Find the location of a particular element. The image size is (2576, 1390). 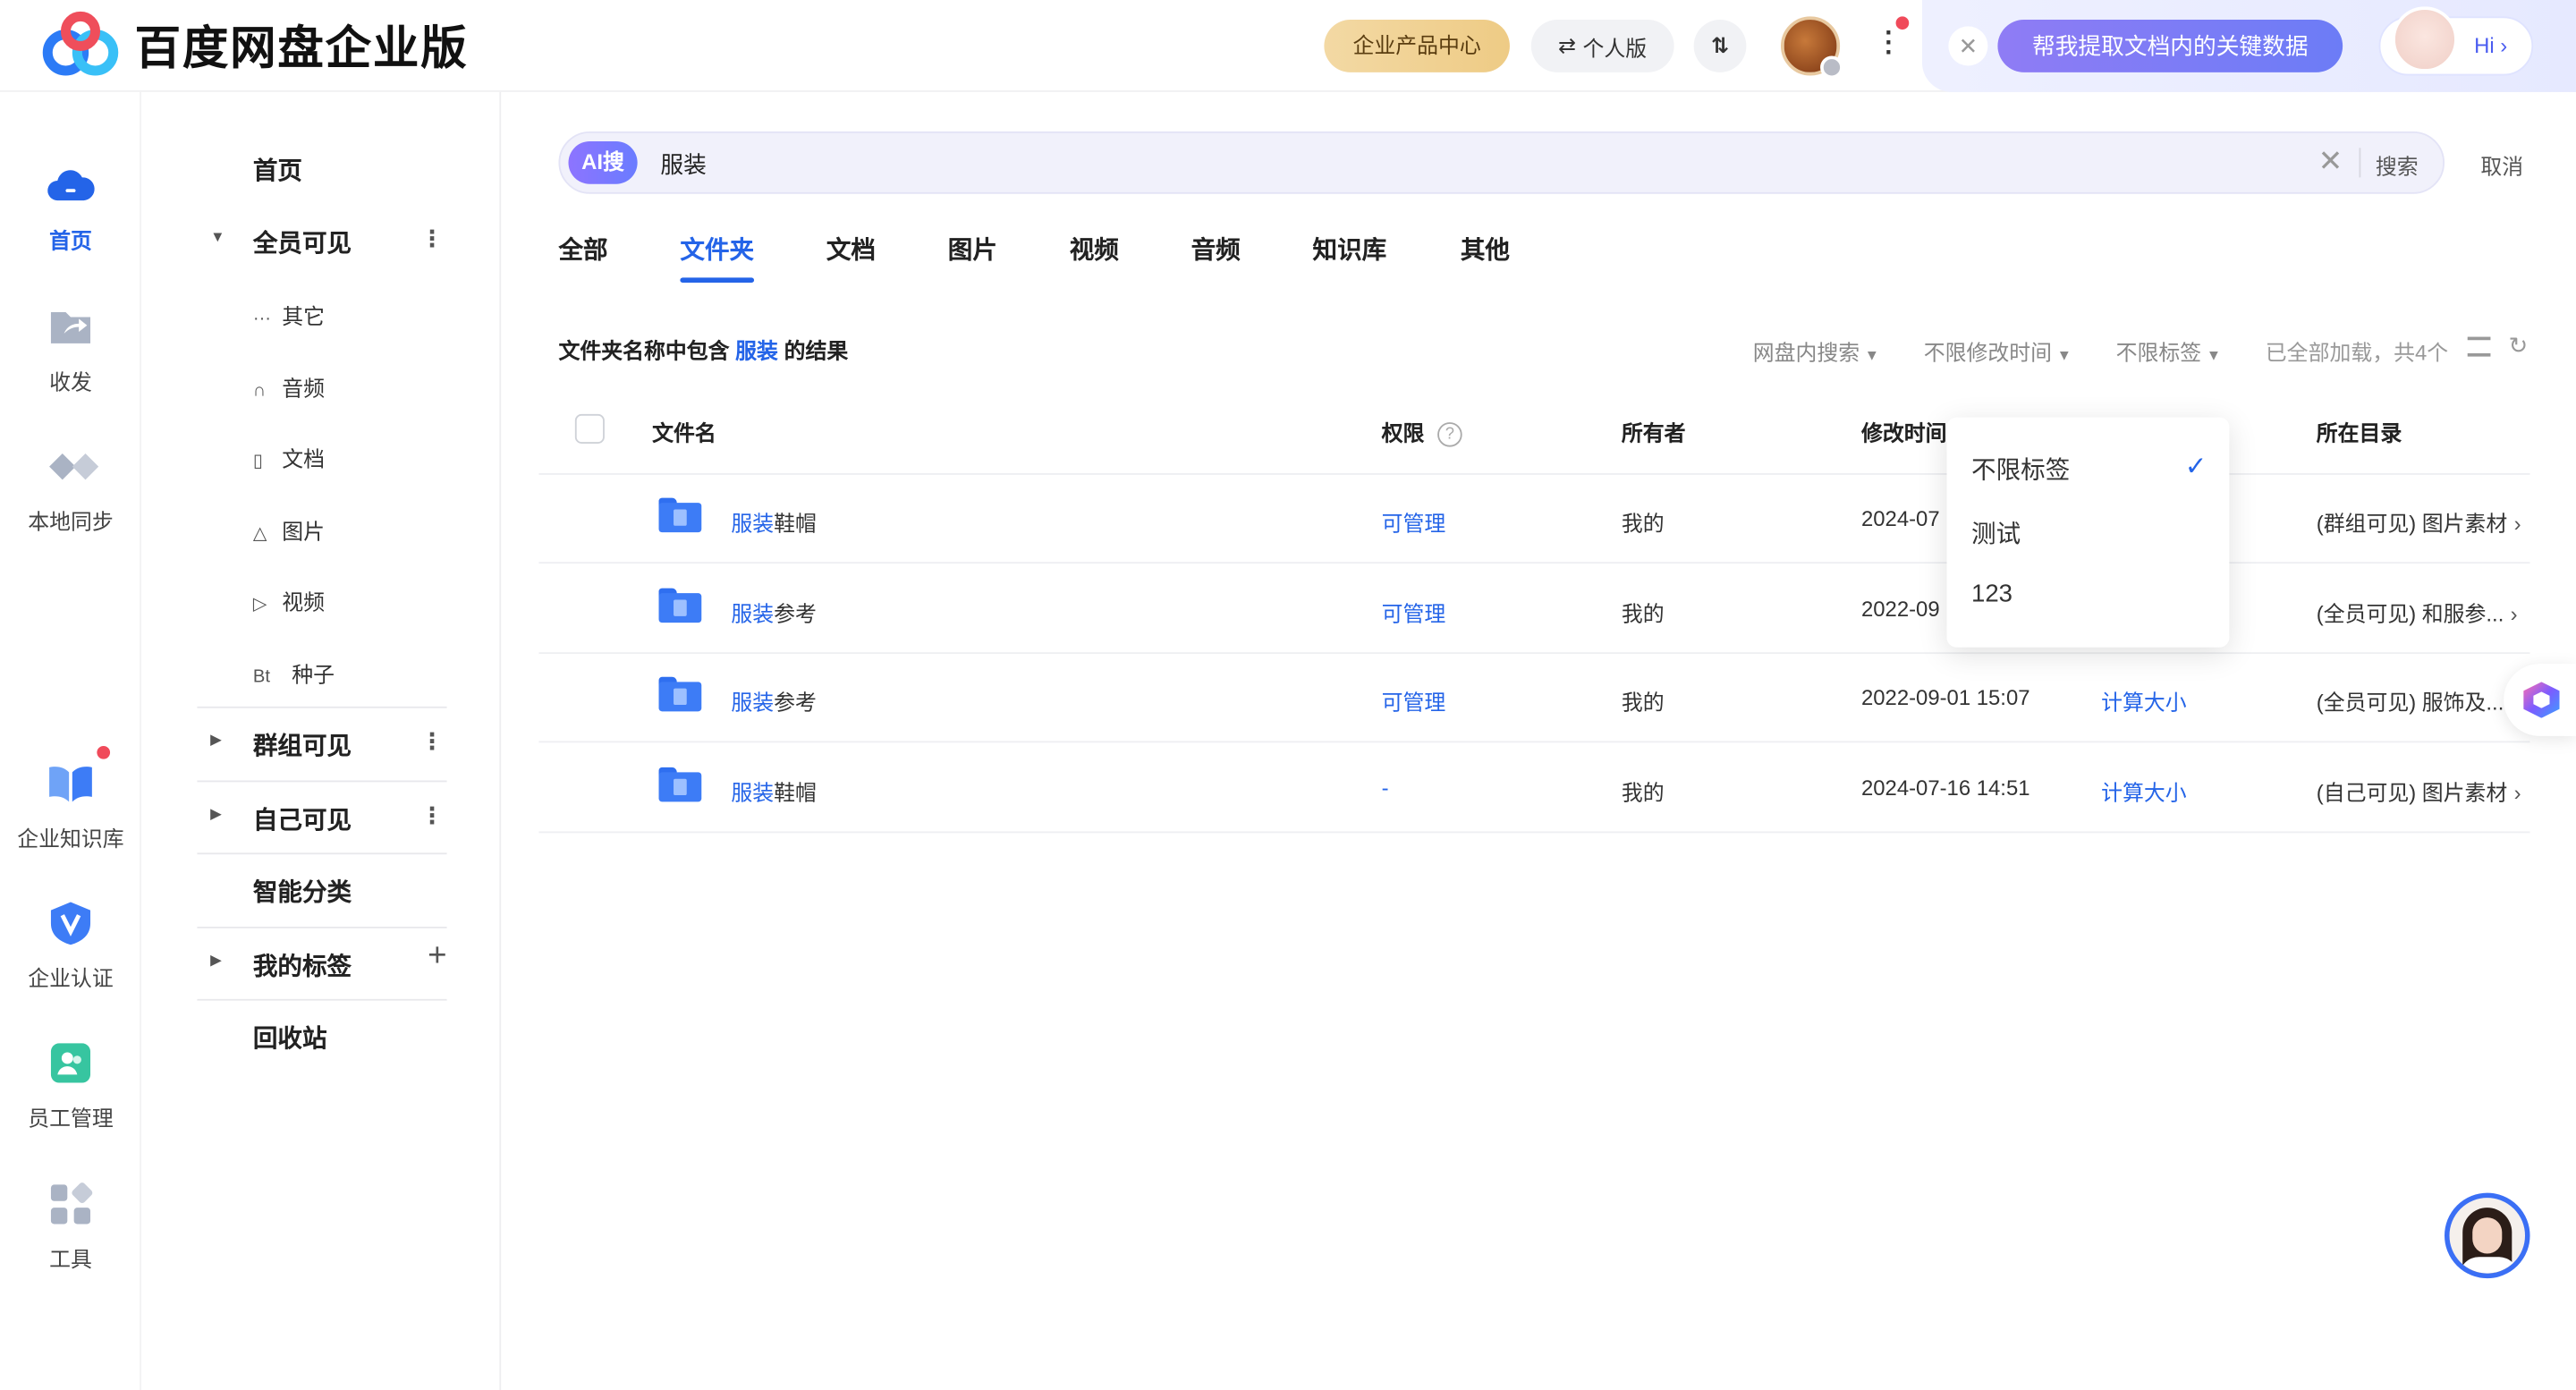

rail-item-tools: 工具 is located at coordinates (70, 1227).